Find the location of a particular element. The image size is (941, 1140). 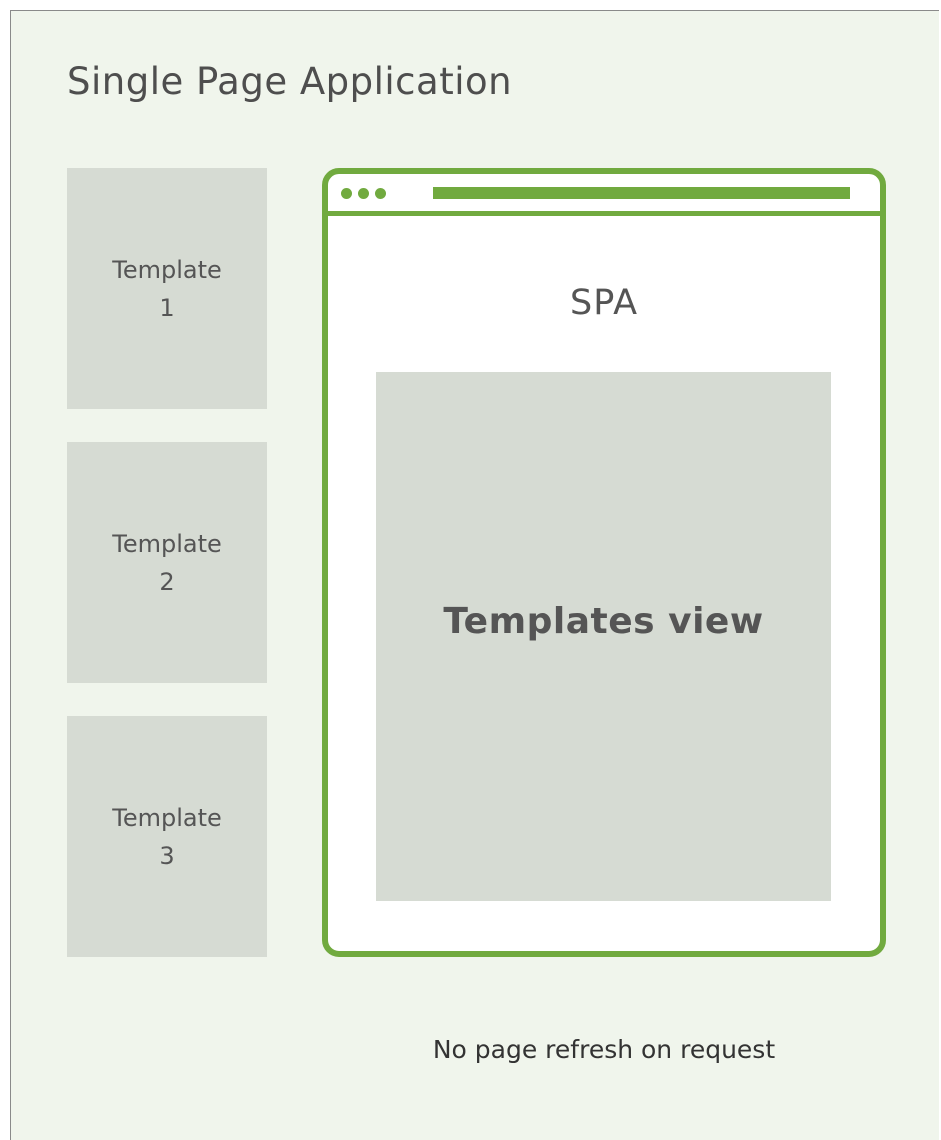

template-card-label: Template 1 is located at coordinates (167, 289).